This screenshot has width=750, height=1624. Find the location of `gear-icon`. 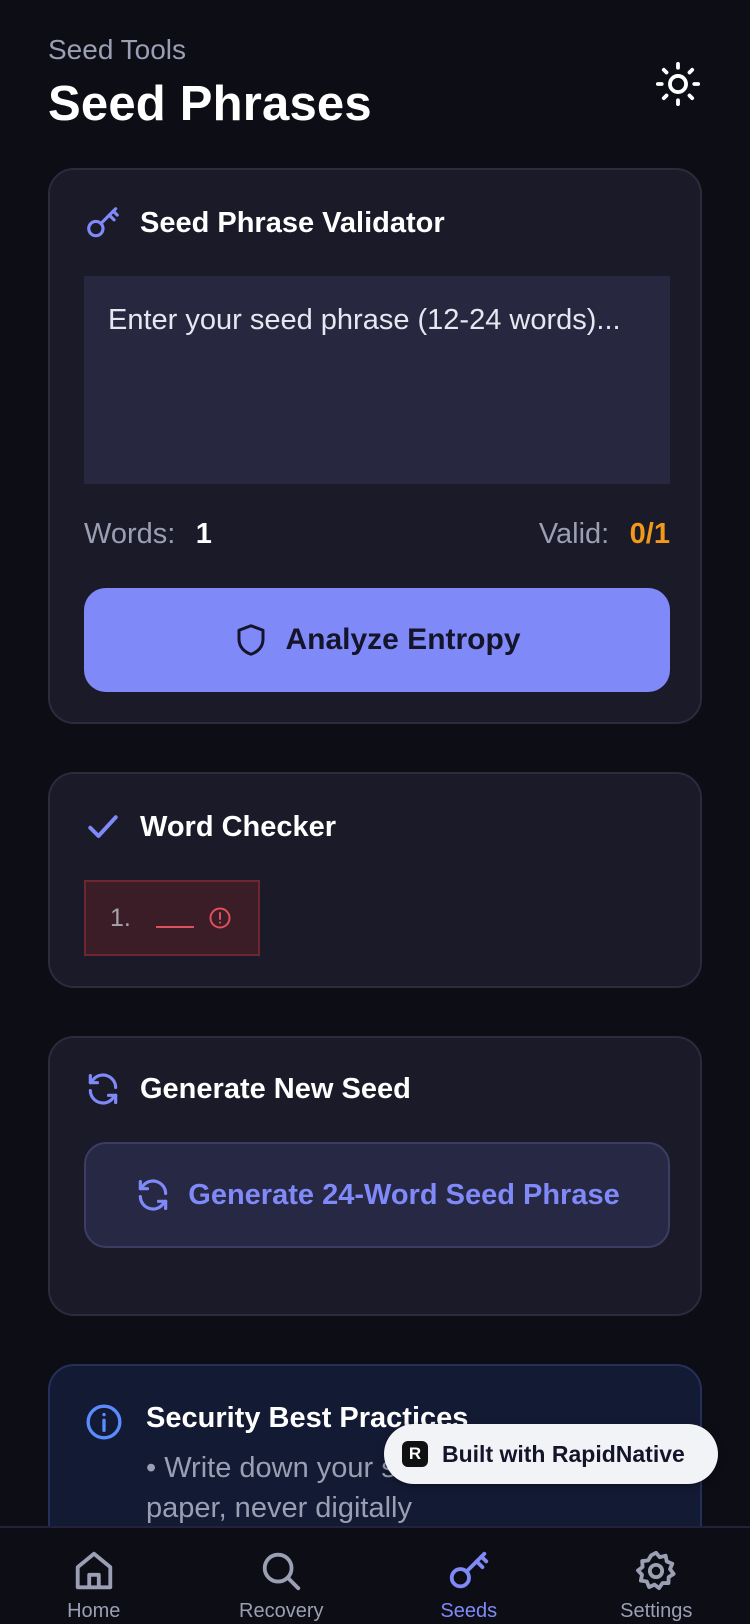

gear-icon is located at coordinates (656, 1571).